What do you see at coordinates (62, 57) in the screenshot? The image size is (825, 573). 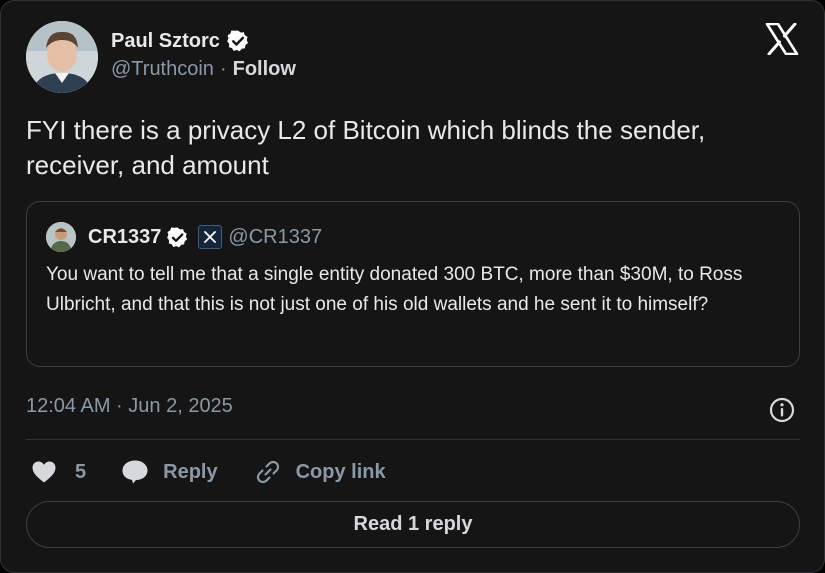 I see `author-avatar` at bounding box center [62, 57].